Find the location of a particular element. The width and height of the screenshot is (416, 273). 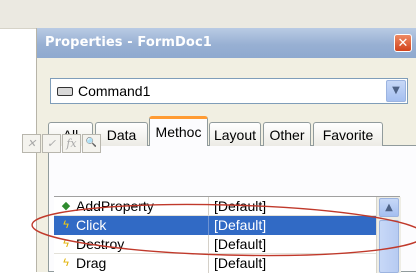

zoom-button: 🔍 is located at coordinates (91, 143).